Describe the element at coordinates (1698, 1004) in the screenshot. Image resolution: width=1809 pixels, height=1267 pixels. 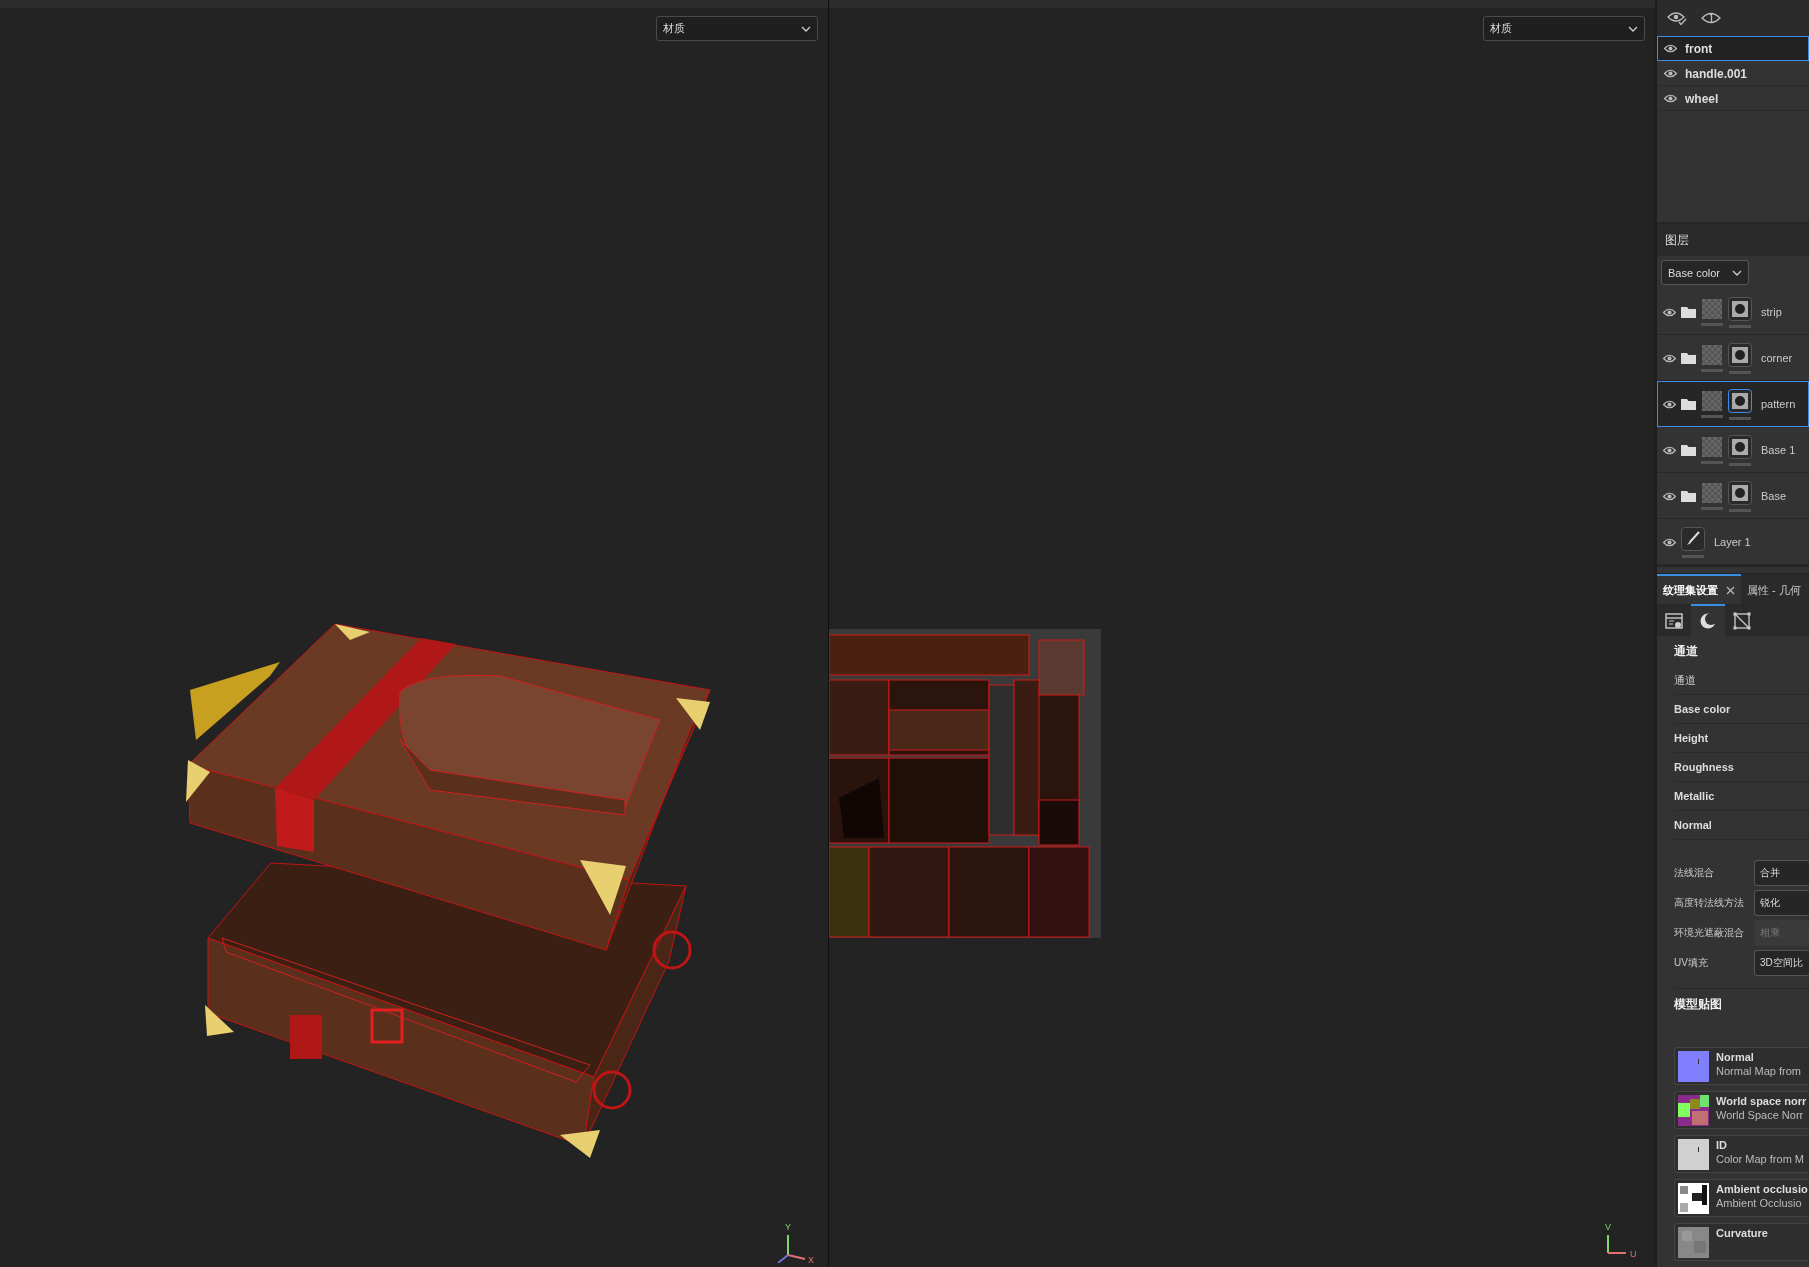
I see `section-title: 模型贴图` at that location.